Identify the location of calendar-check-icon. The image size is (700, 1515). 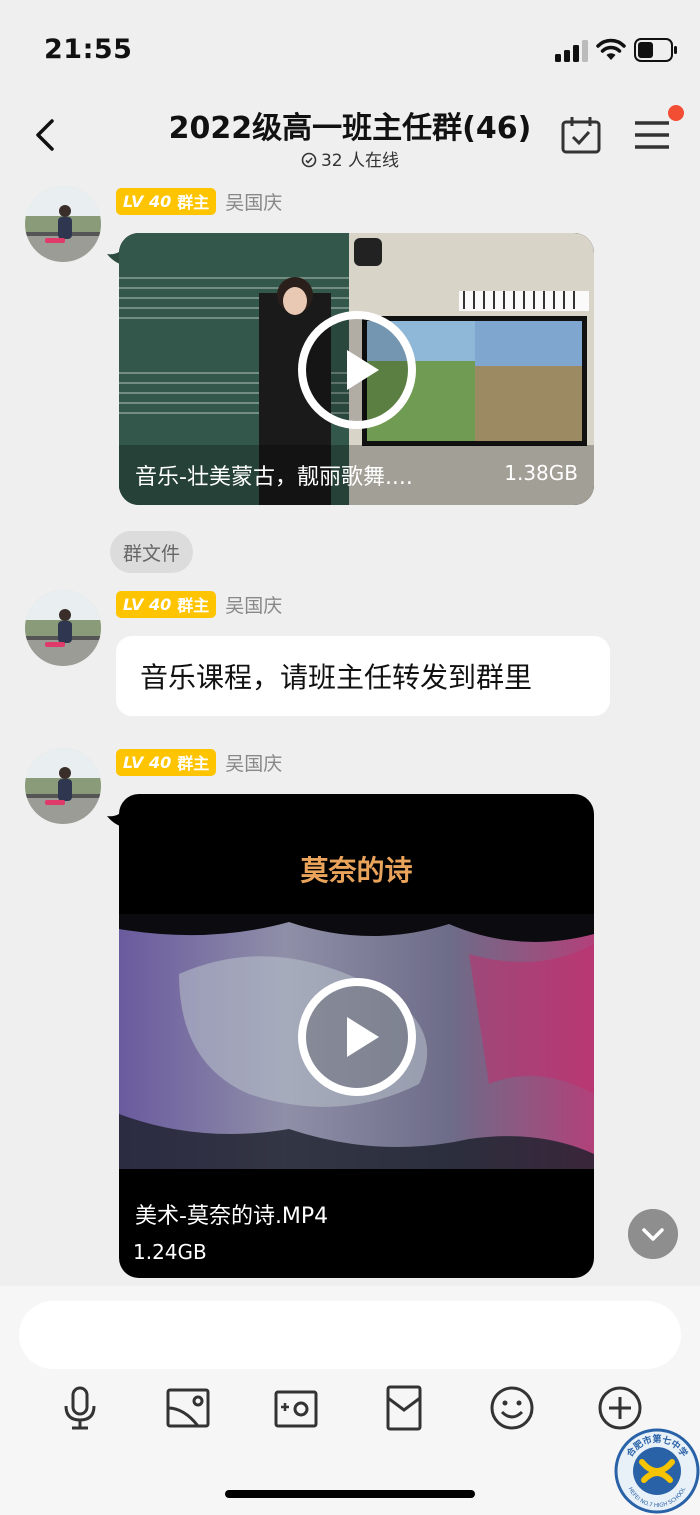
(581, 135).